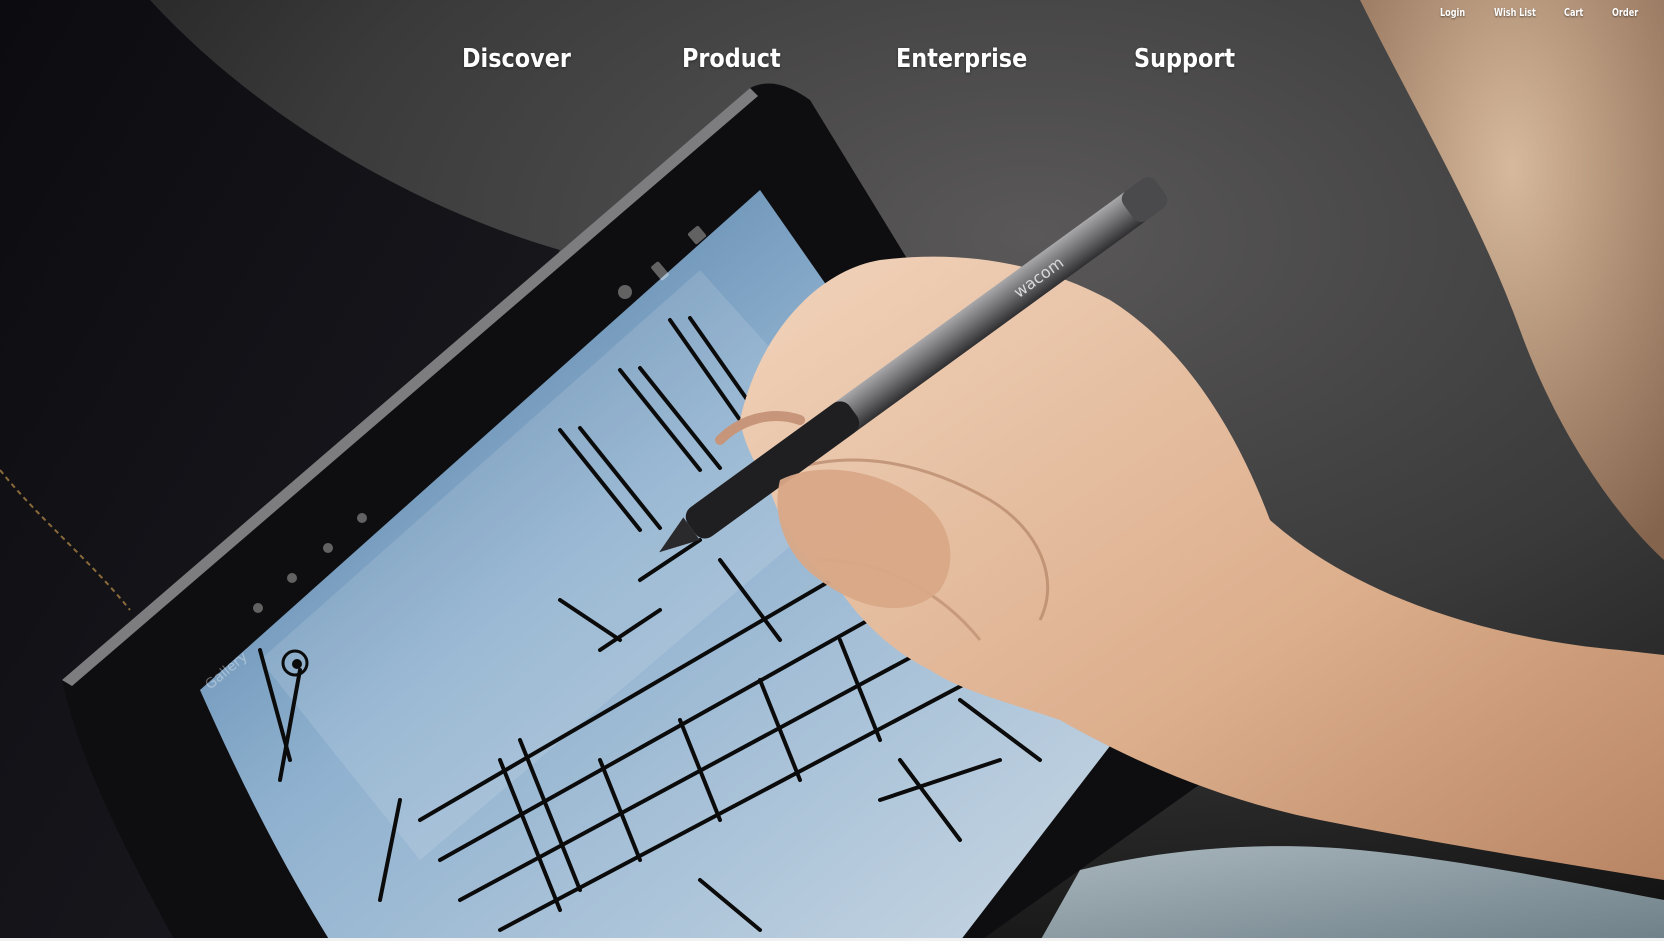 The image size is (1664, 941). I want to click on nav-enterprise: Enterprise, so click(961, 59).